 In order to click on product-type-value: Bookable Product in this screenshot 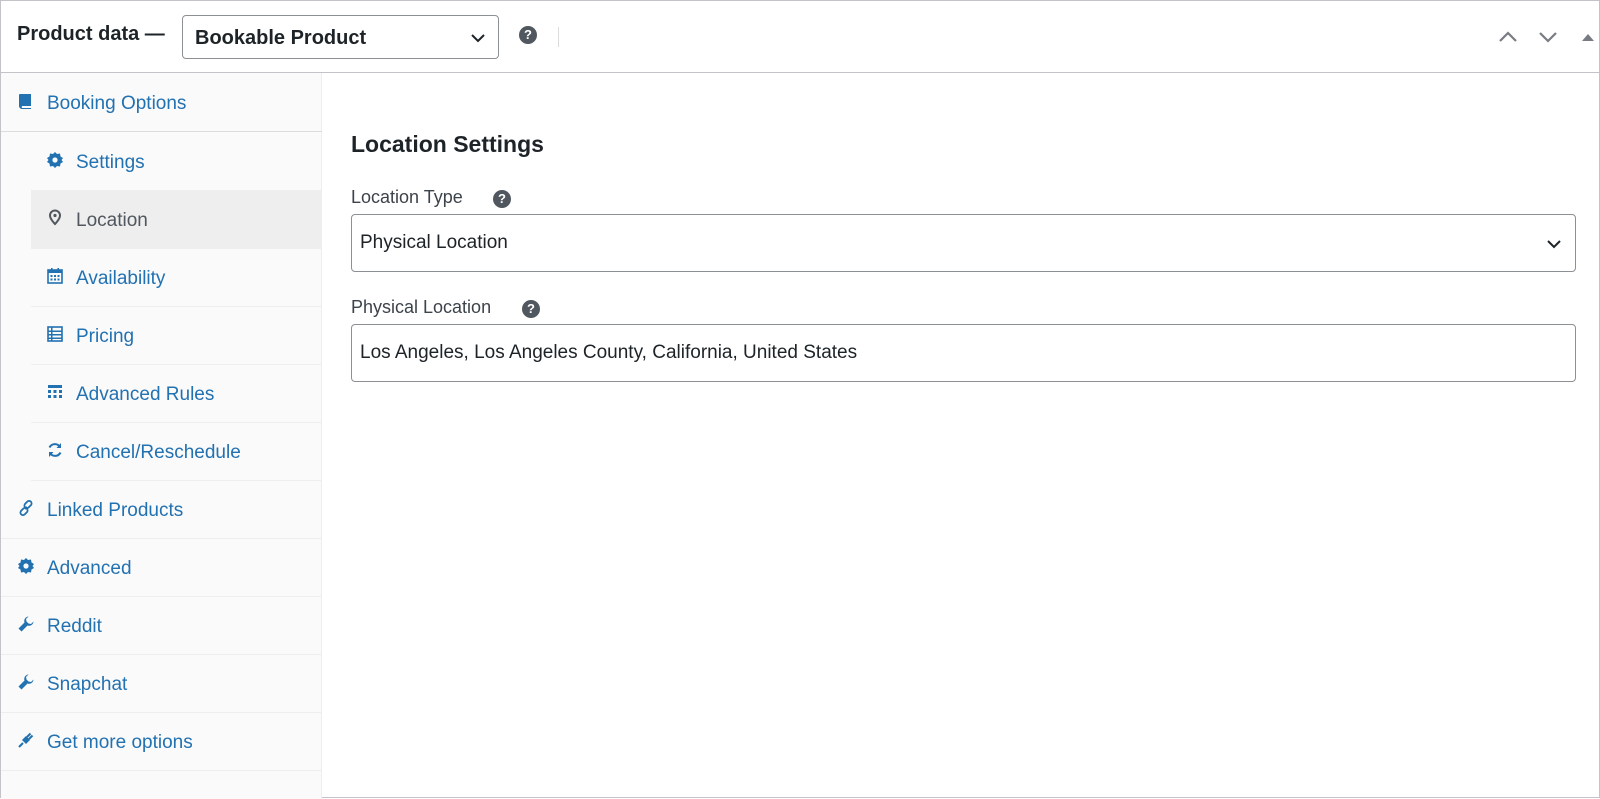, I will do `click(281, 38)`.